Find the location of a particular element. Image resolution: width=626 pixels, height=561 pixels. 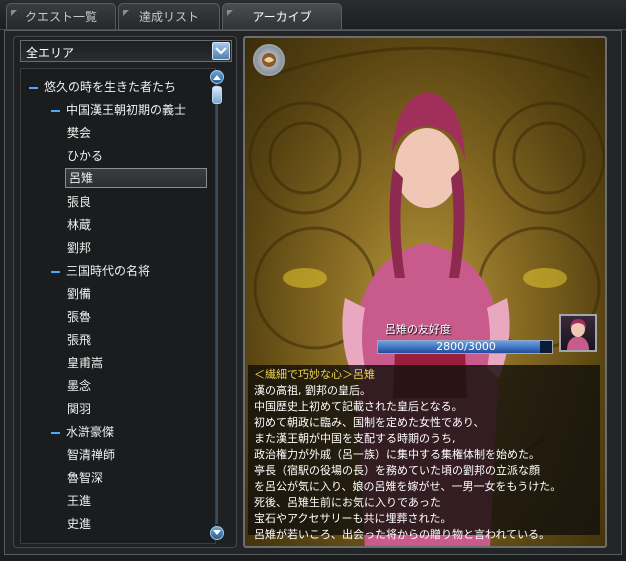

tree-item: 皇甫嵩 is located at coordinates (85, 363).